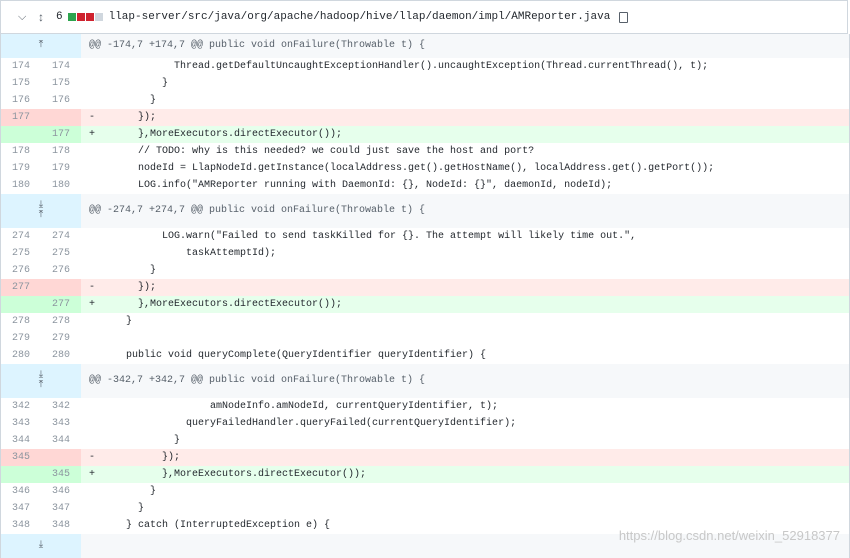  I want to click on old-line-number: 279, so click(21, 338).